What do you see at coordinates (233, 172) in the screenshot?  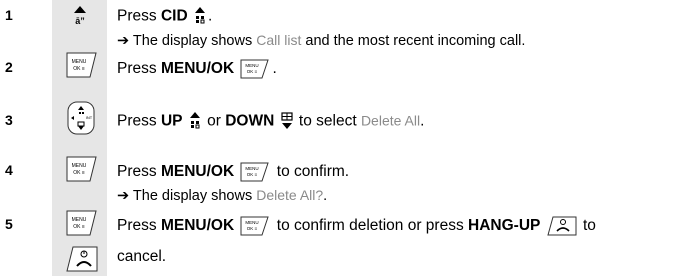 I see `step-4-text: Press MENU/OK MENU OK ≡ to confirm.` at bounding box center [233, 172].